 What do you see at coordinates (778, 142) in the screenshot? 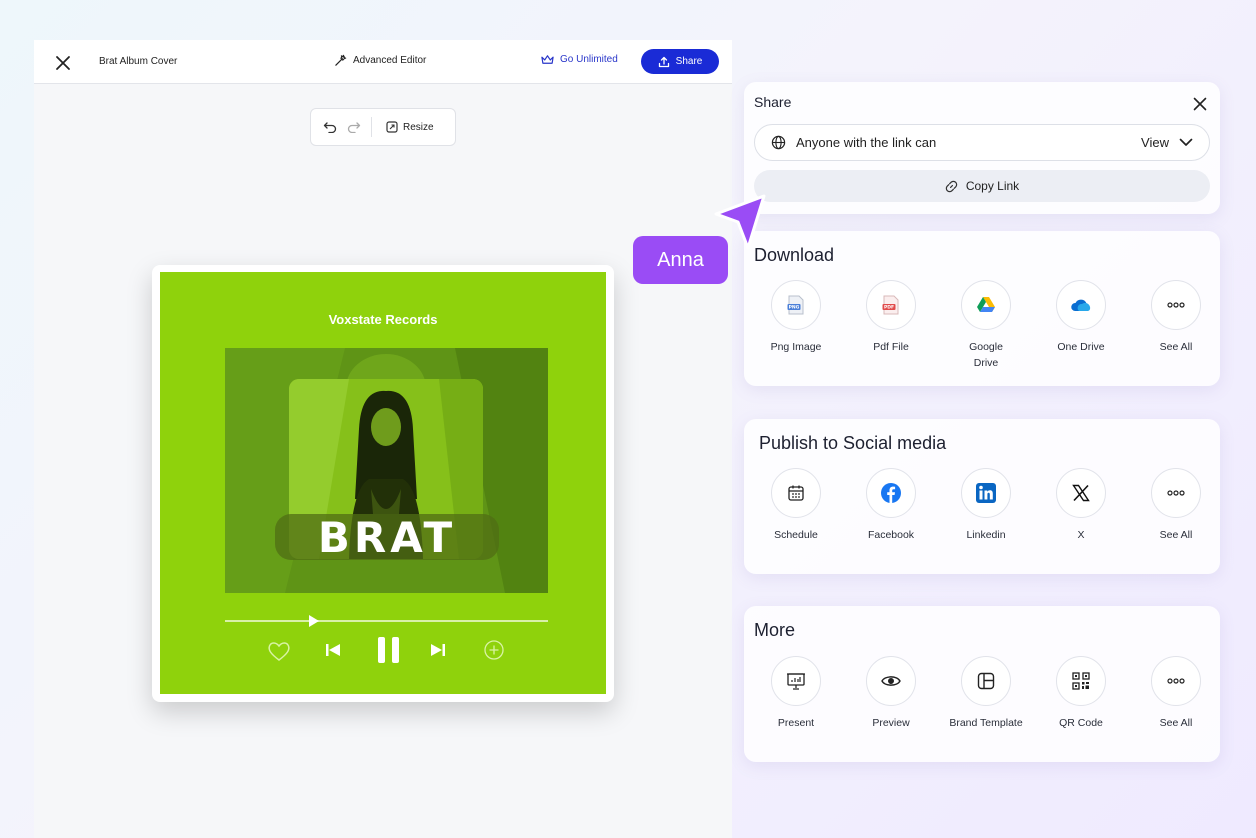
I see `globe-icon` at bounding box center [778, 142].